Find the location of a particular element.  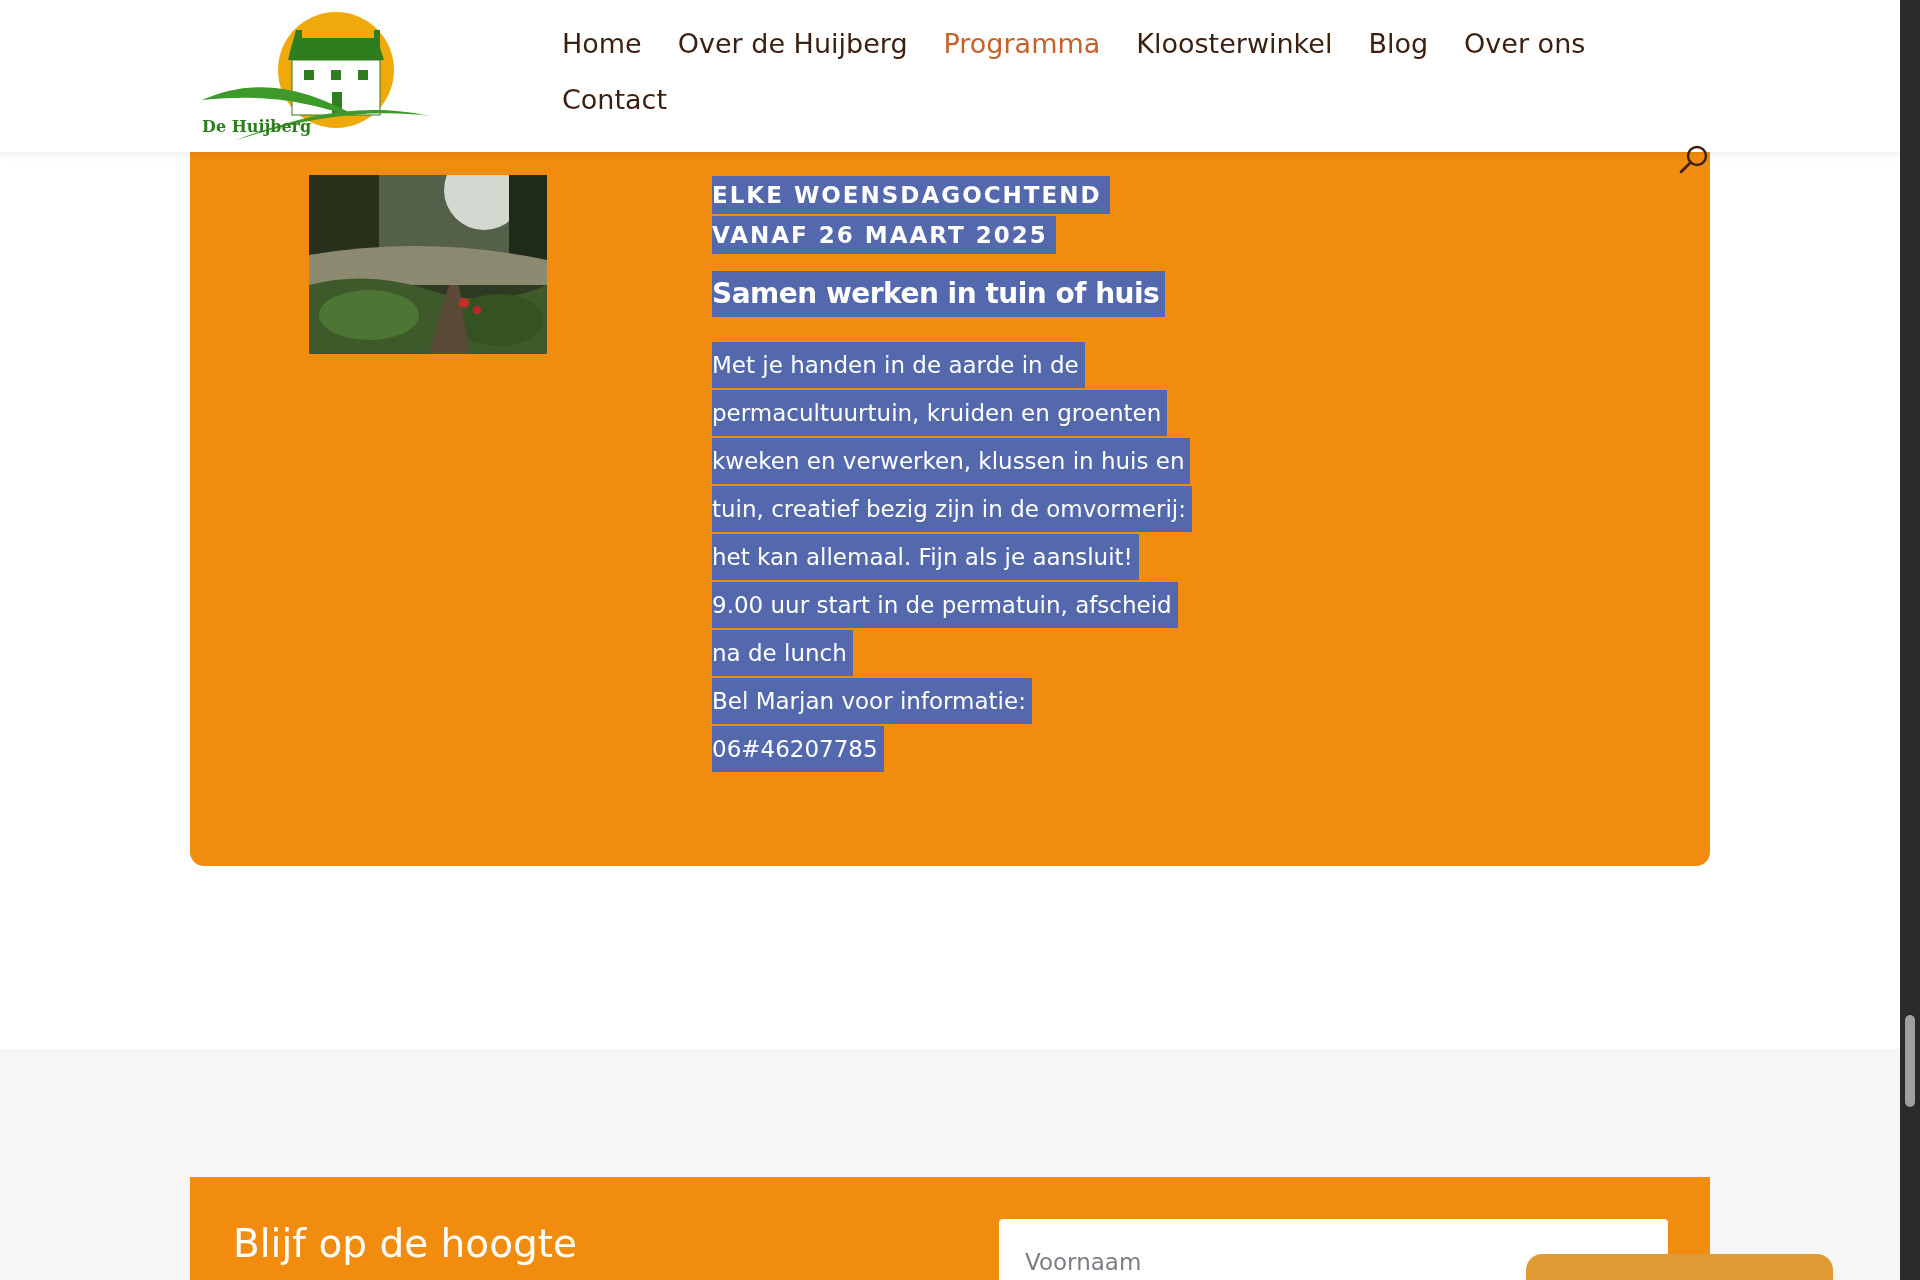

nav-link: Kloosterwinkel is located at coordinates (1234, 44).